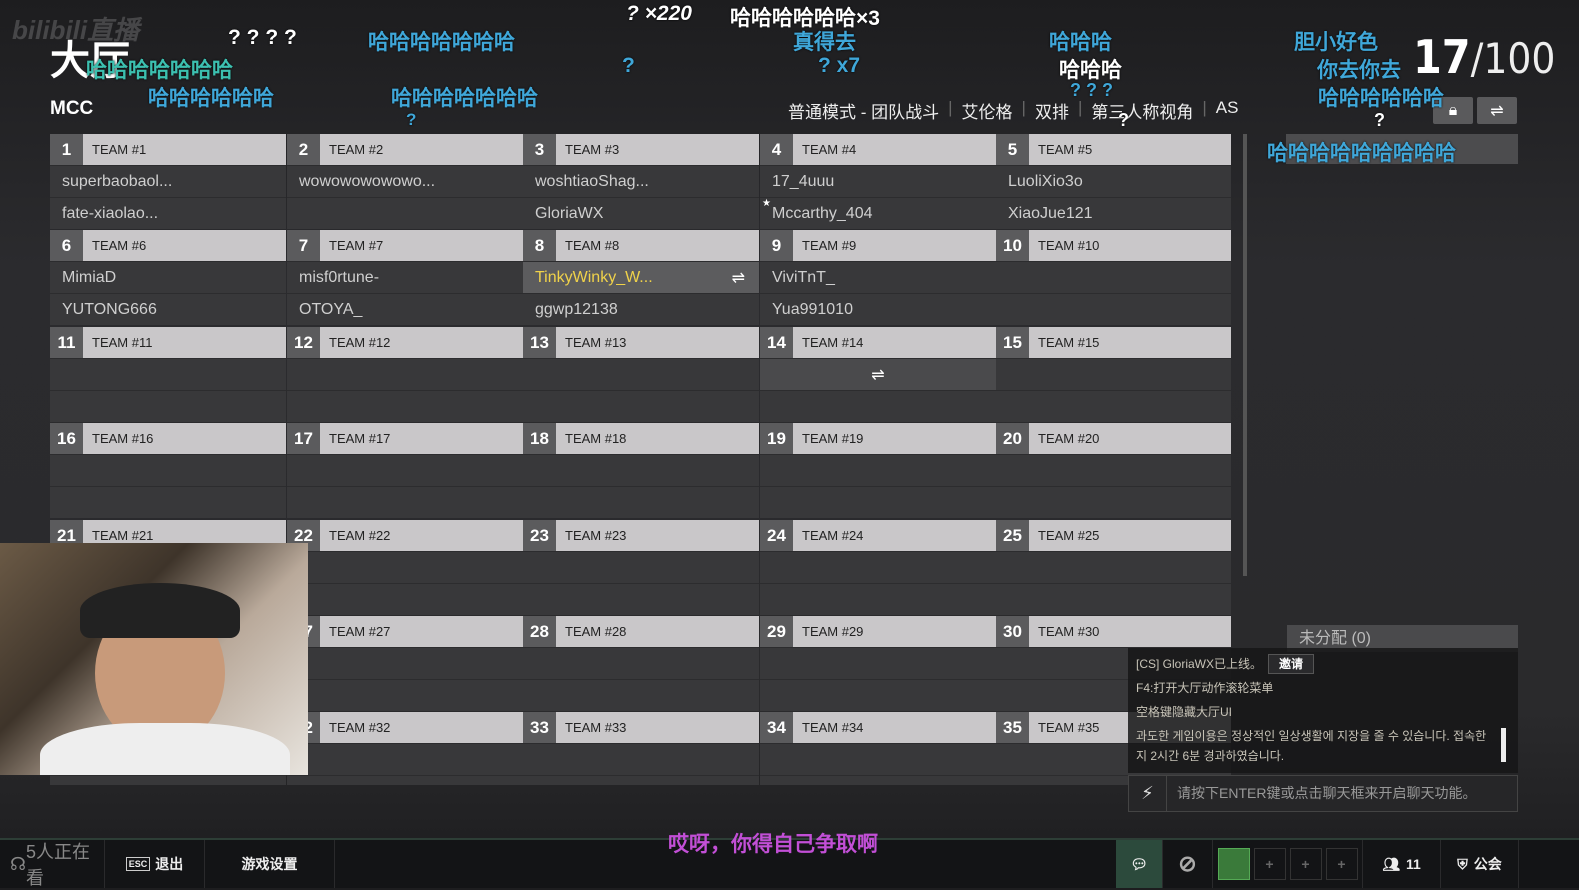 The height and width of the screenshot is (890, 1579). Describe the element at coordinates (168, 309) in the screenshot. I see `player-slot: YUTONG666` at that location.